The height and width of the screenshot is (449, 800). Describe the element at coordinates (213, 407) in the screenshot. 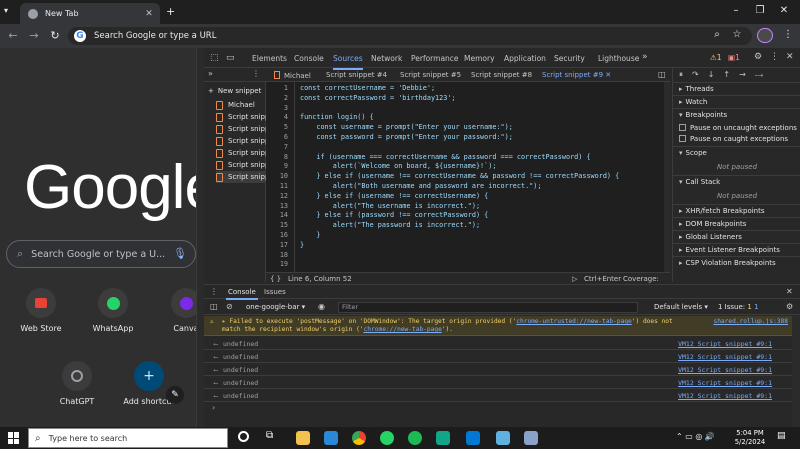

I see `console-prompt-icon: ›` at that location.